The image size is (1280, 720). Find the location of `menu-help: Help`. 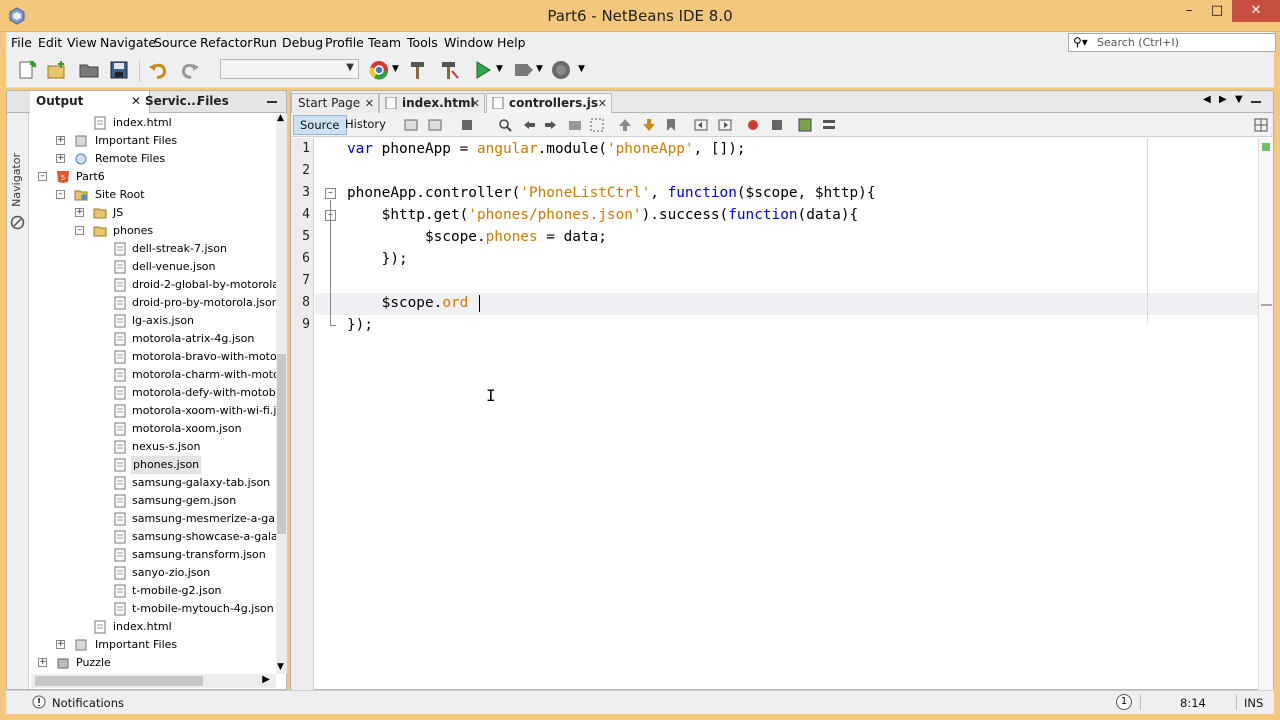

menu-help: Help is located at coordinates (511, 42).